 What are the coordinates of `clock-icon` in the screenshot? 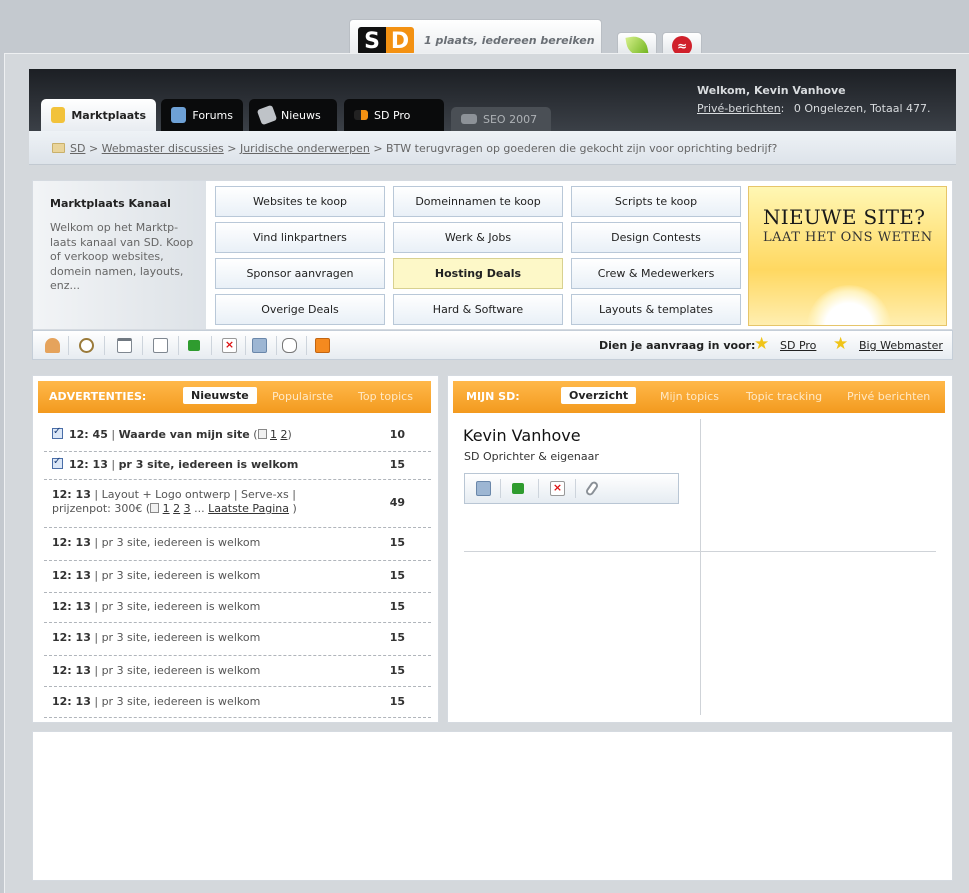 It's located at (86, 345).